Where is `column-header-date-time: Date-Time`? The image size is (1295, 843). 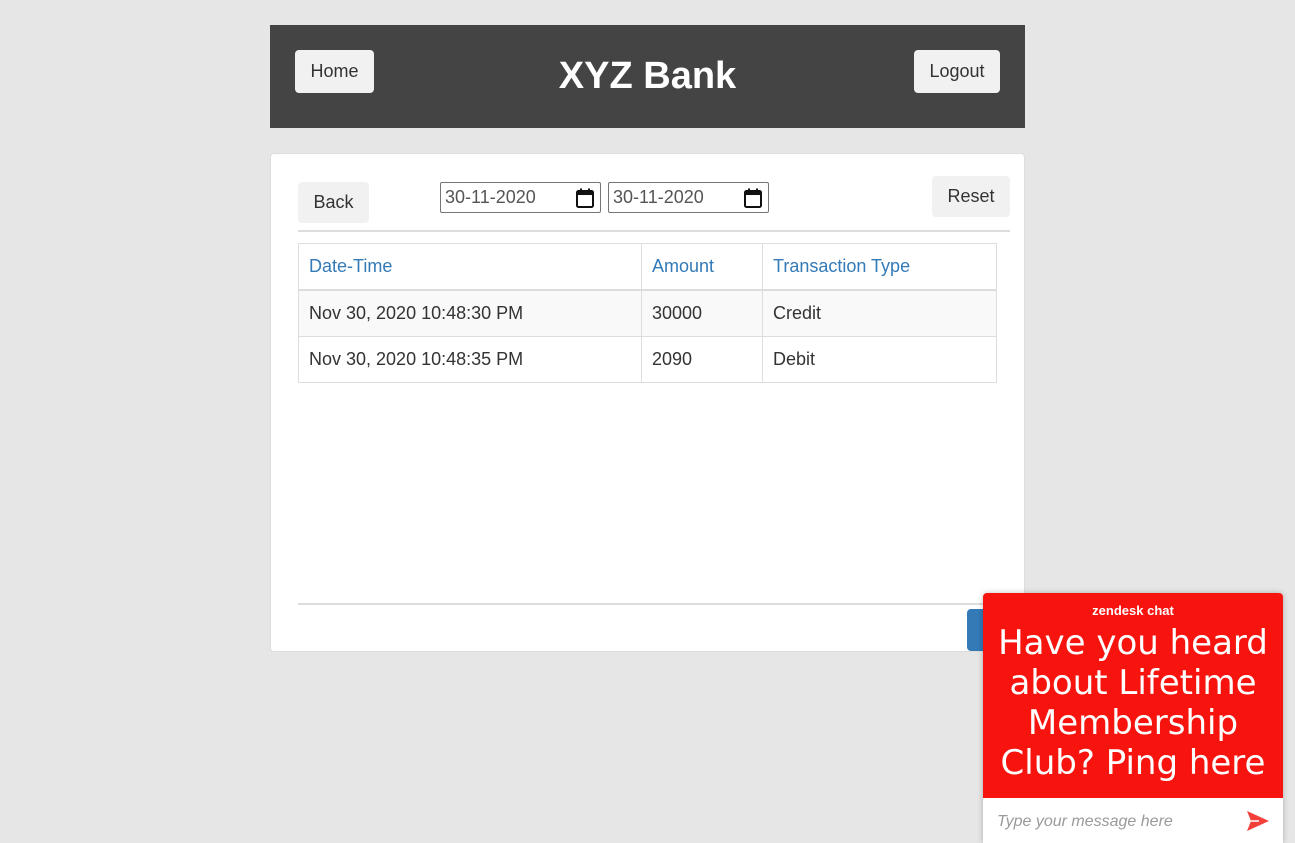
column-header-date-time: Date-Time is located at coordinates (470, 267).